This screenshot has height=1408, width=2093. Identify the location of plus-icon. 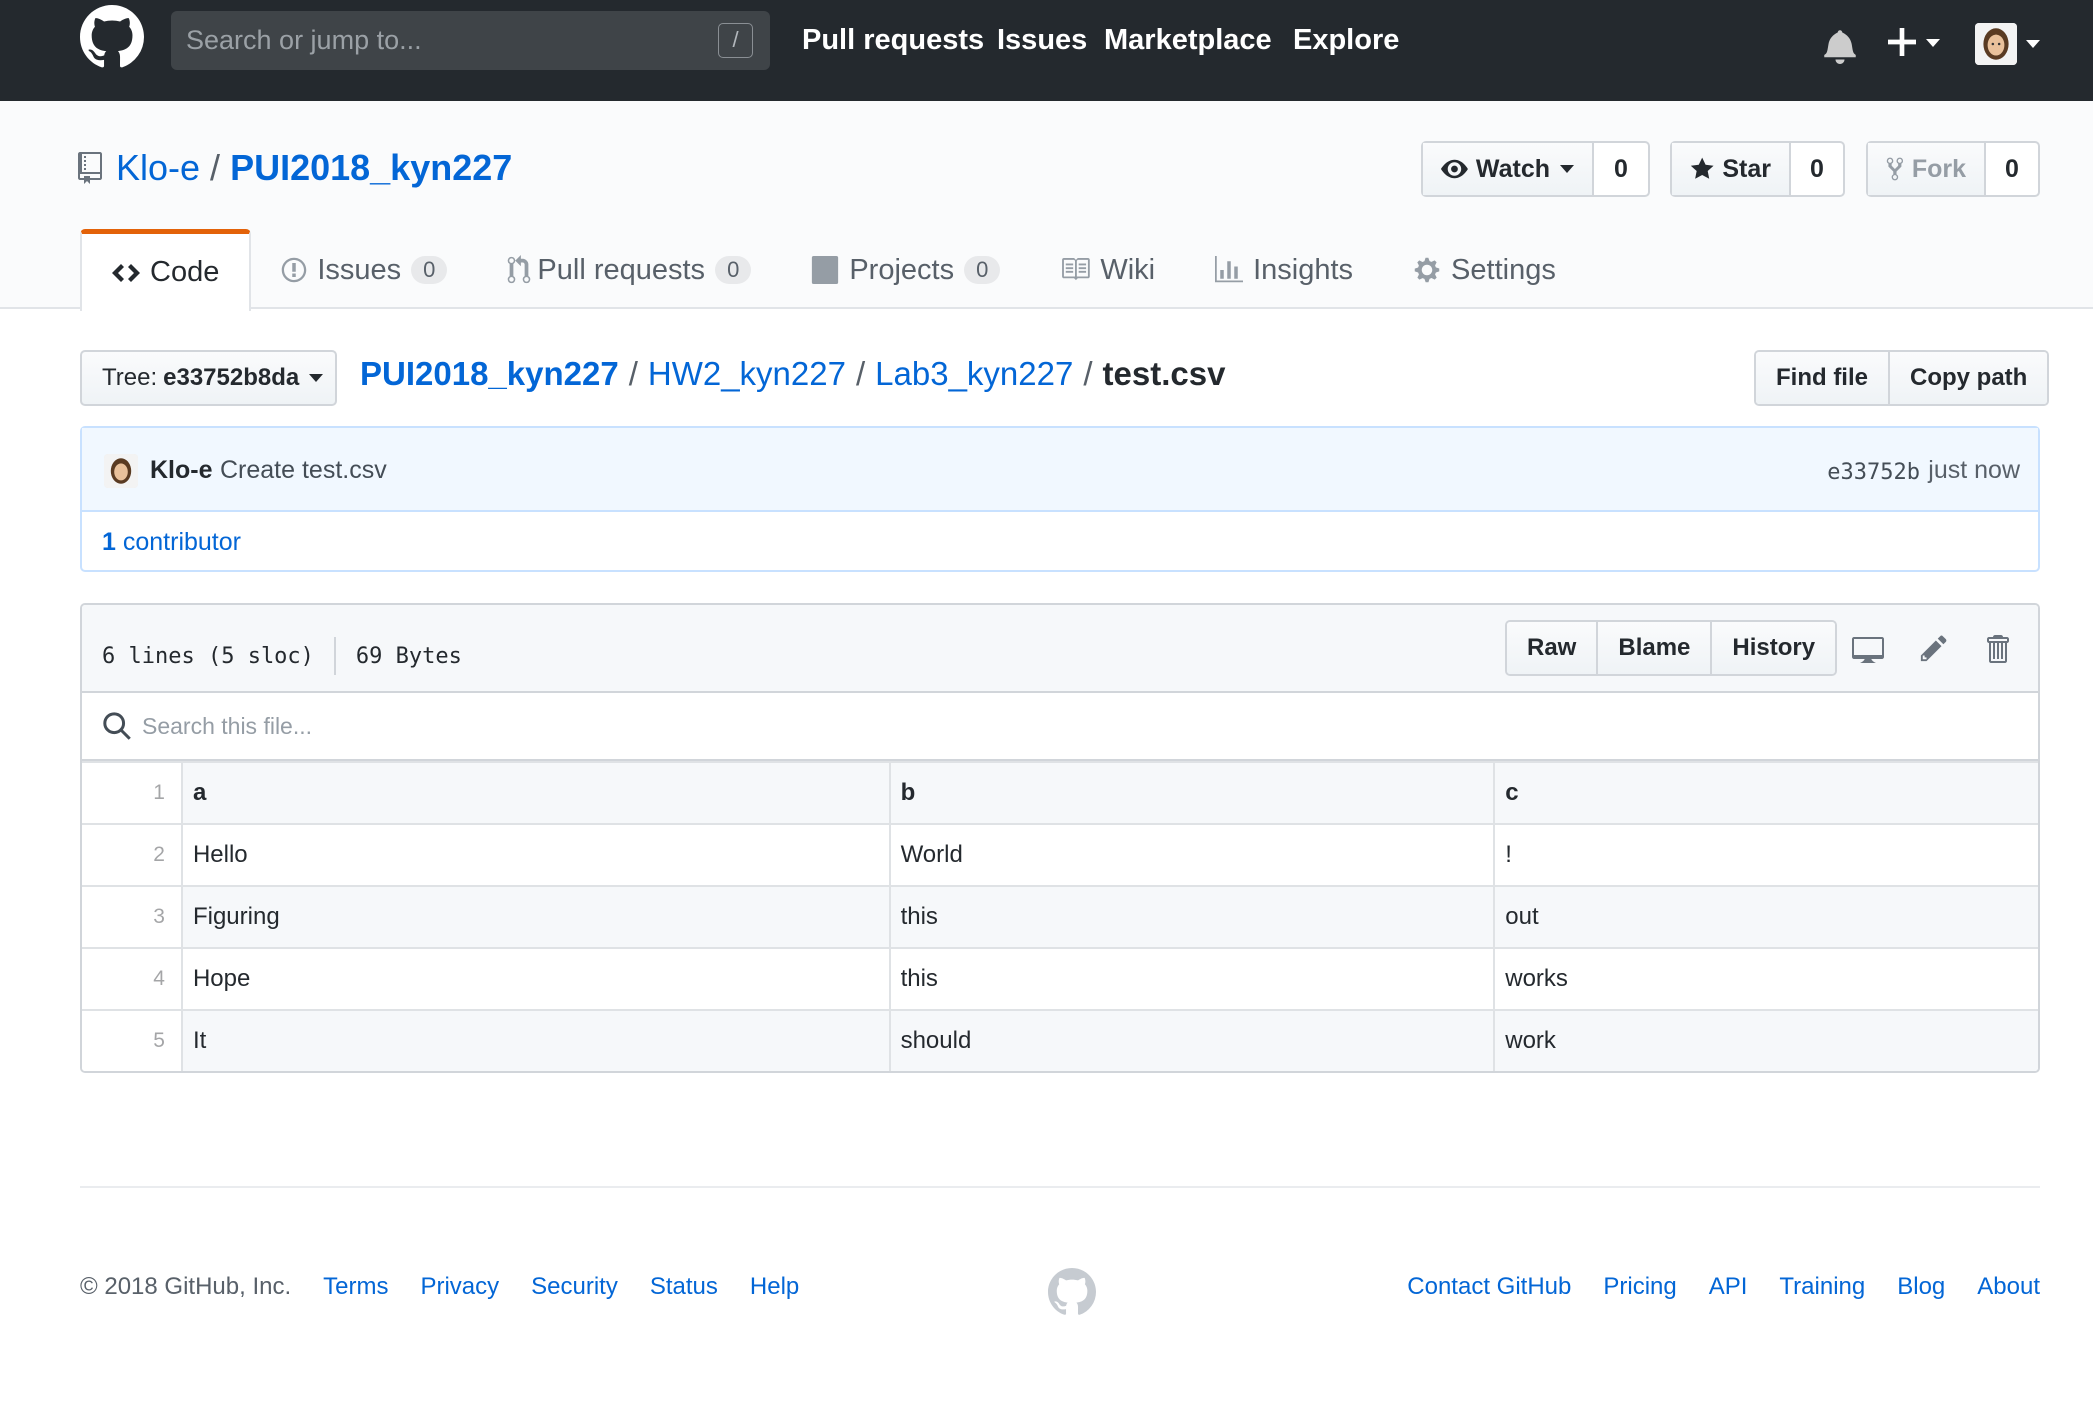
(1902, 42).